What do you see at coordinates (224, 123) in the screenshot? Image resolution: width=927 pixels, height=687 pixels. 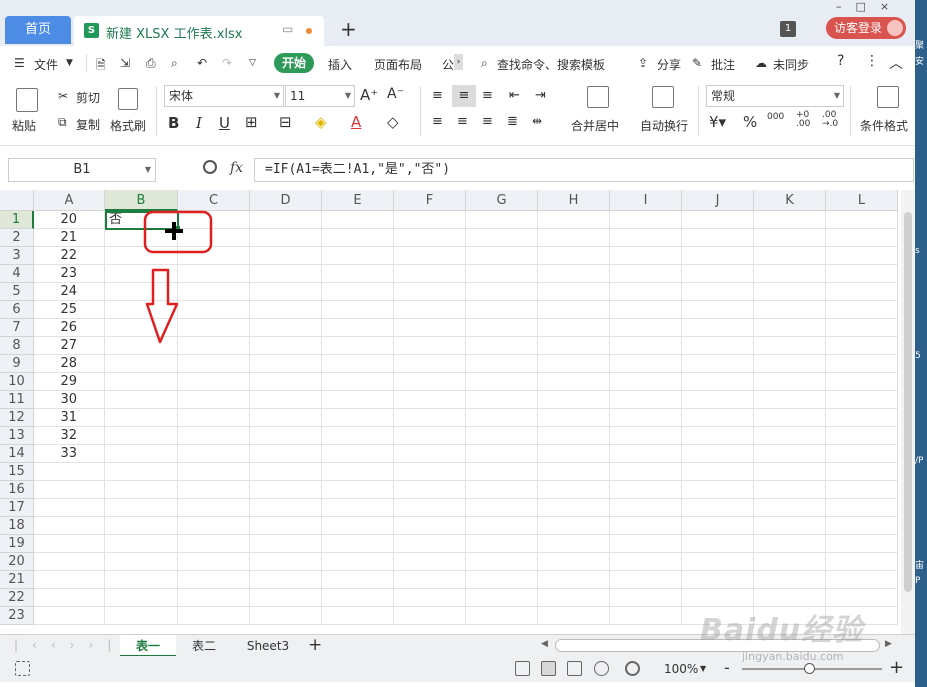 I see `underline-button: U` at bounding box center [224, 123].